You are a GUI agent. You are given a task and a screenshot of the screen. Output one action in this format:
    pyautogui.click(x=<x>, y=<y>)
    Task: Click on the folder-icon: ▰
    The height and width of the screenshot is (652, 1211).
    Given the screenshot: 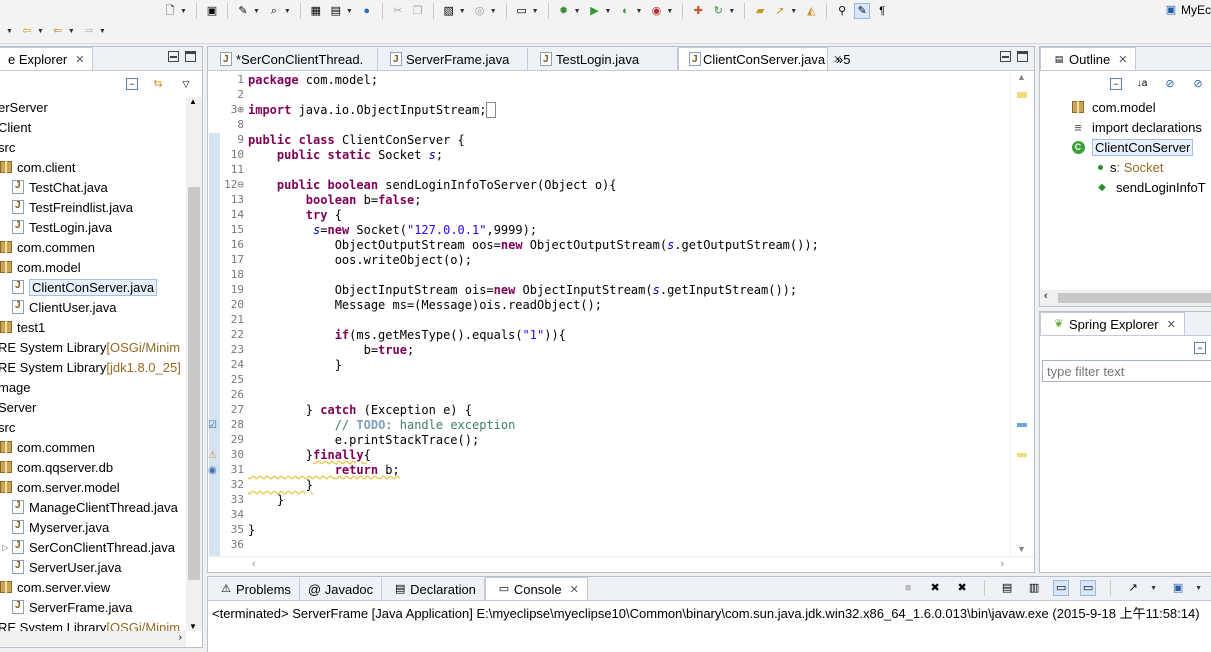 What is the action you would take?
    pyautogui.click(x=760, y=11)
    